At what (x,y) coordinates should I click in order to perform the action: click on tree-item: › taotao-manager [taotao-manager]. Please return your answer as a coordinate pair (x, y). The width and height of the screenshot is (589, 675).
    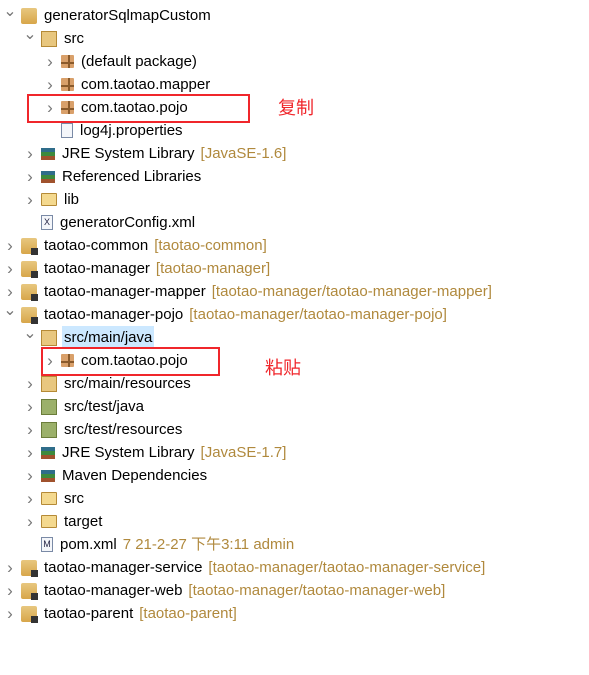
    Looking at the image, I should click on (136, 268).